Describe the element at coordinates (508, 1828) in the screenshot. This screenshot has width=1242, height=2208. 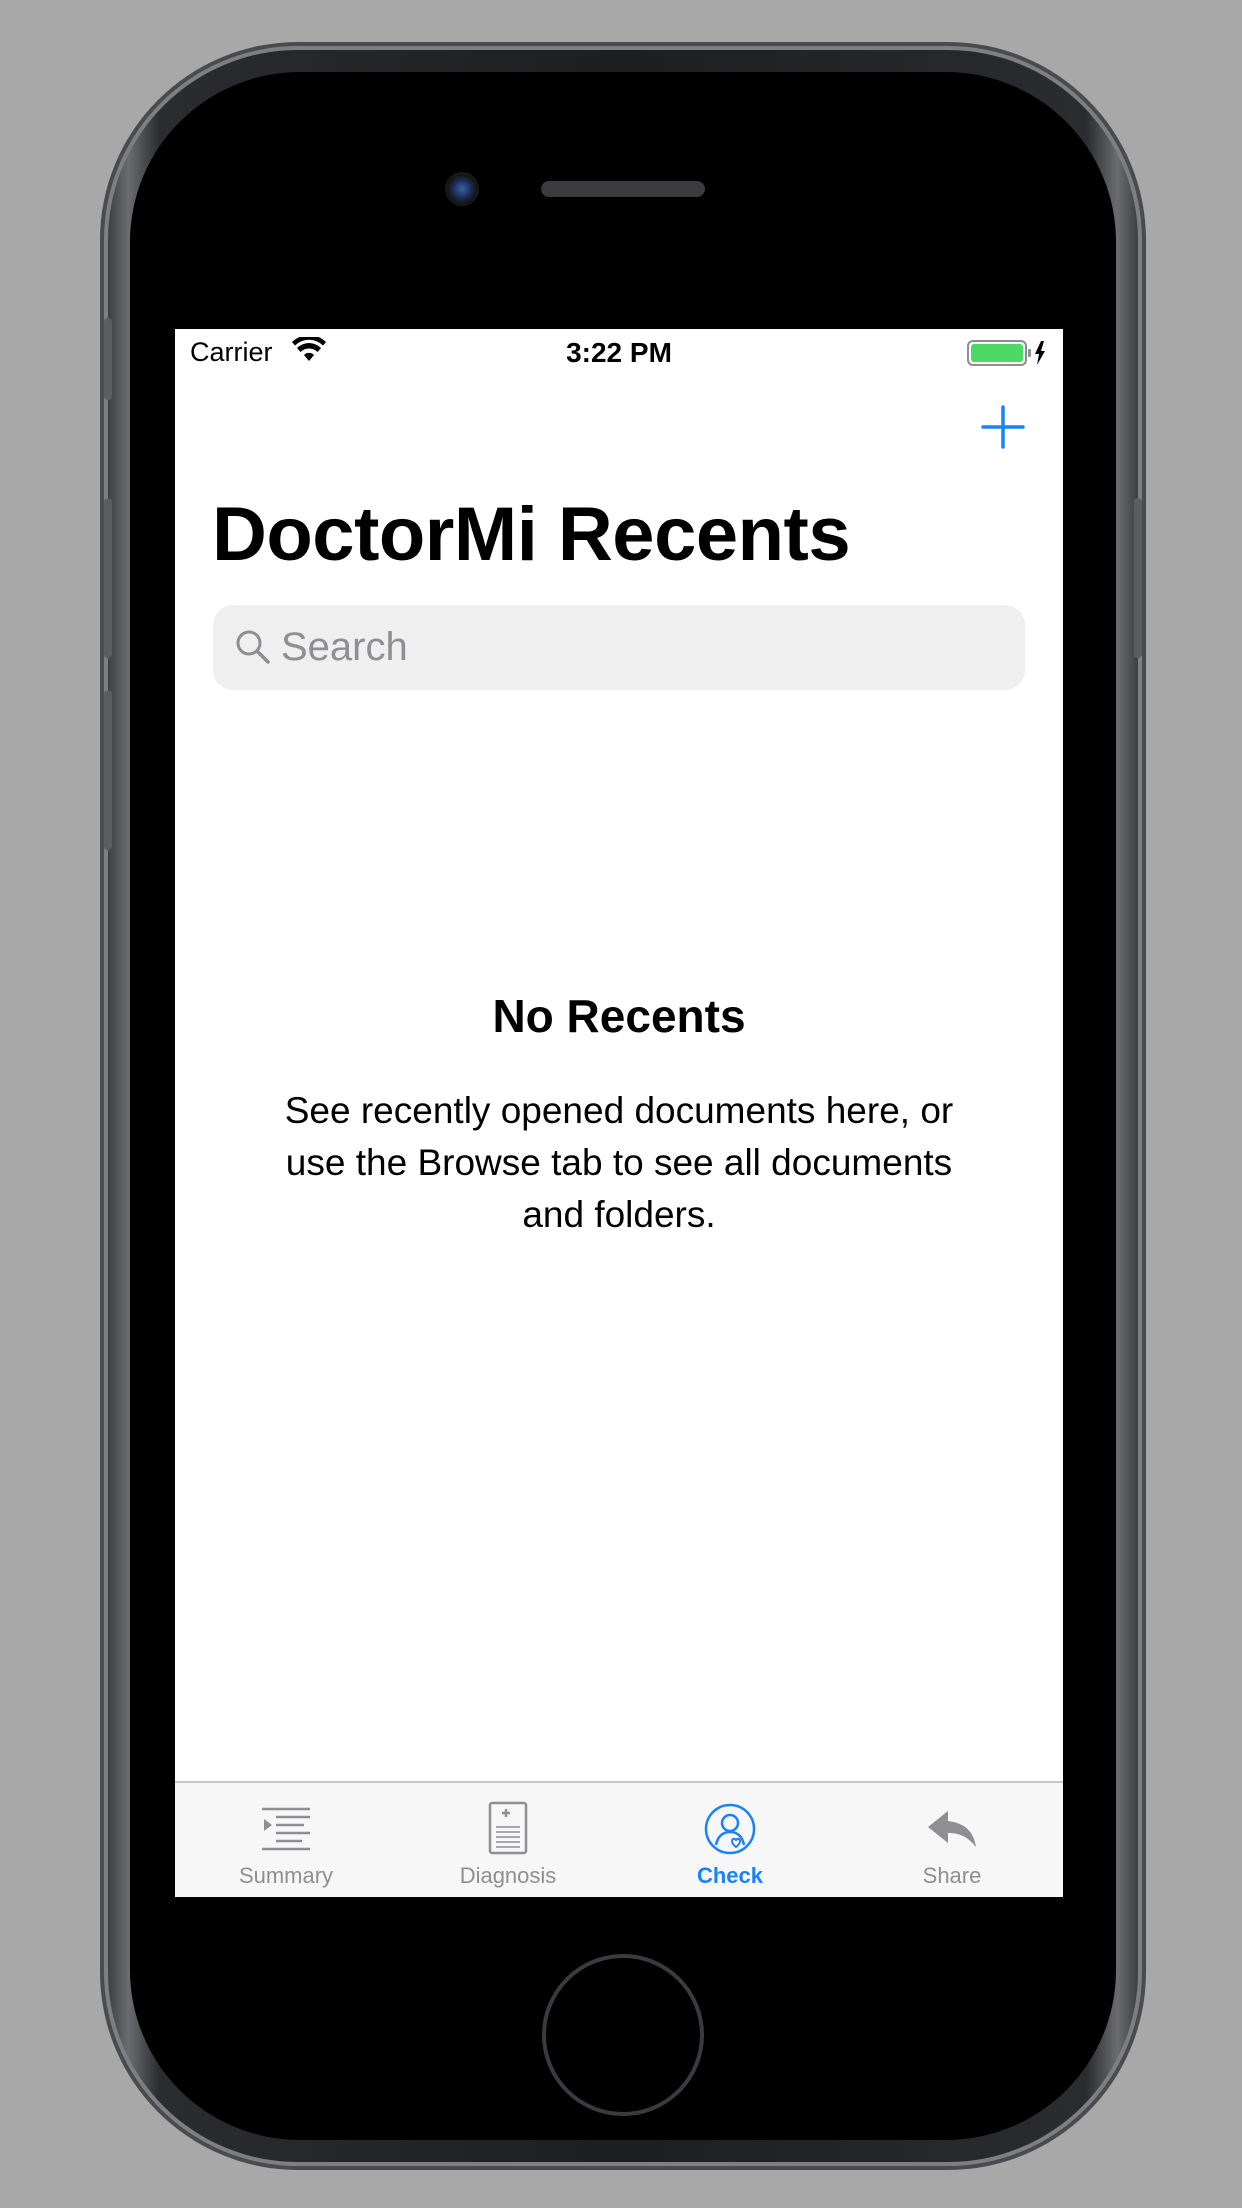
I see `diagnosis-document-icon` at that location.